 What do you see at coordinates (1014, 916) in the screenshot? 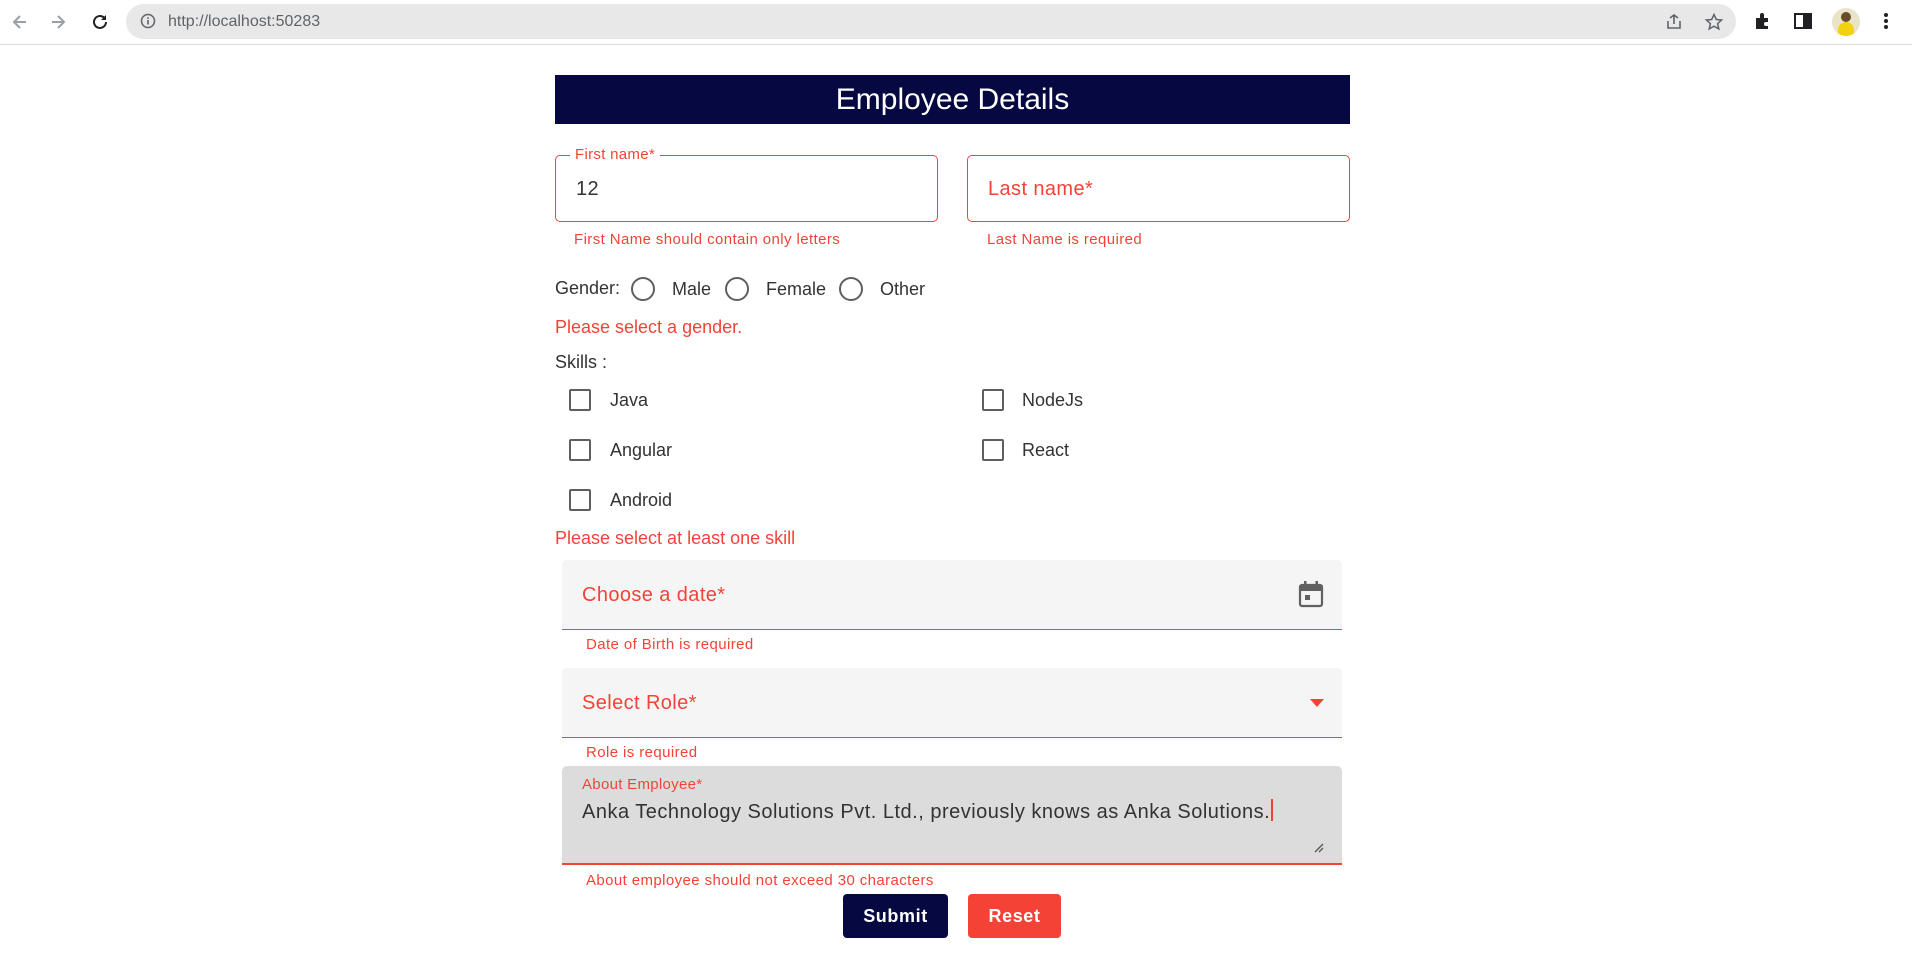
I see `reset-button: Reset` at bounding box center [1014, 916].